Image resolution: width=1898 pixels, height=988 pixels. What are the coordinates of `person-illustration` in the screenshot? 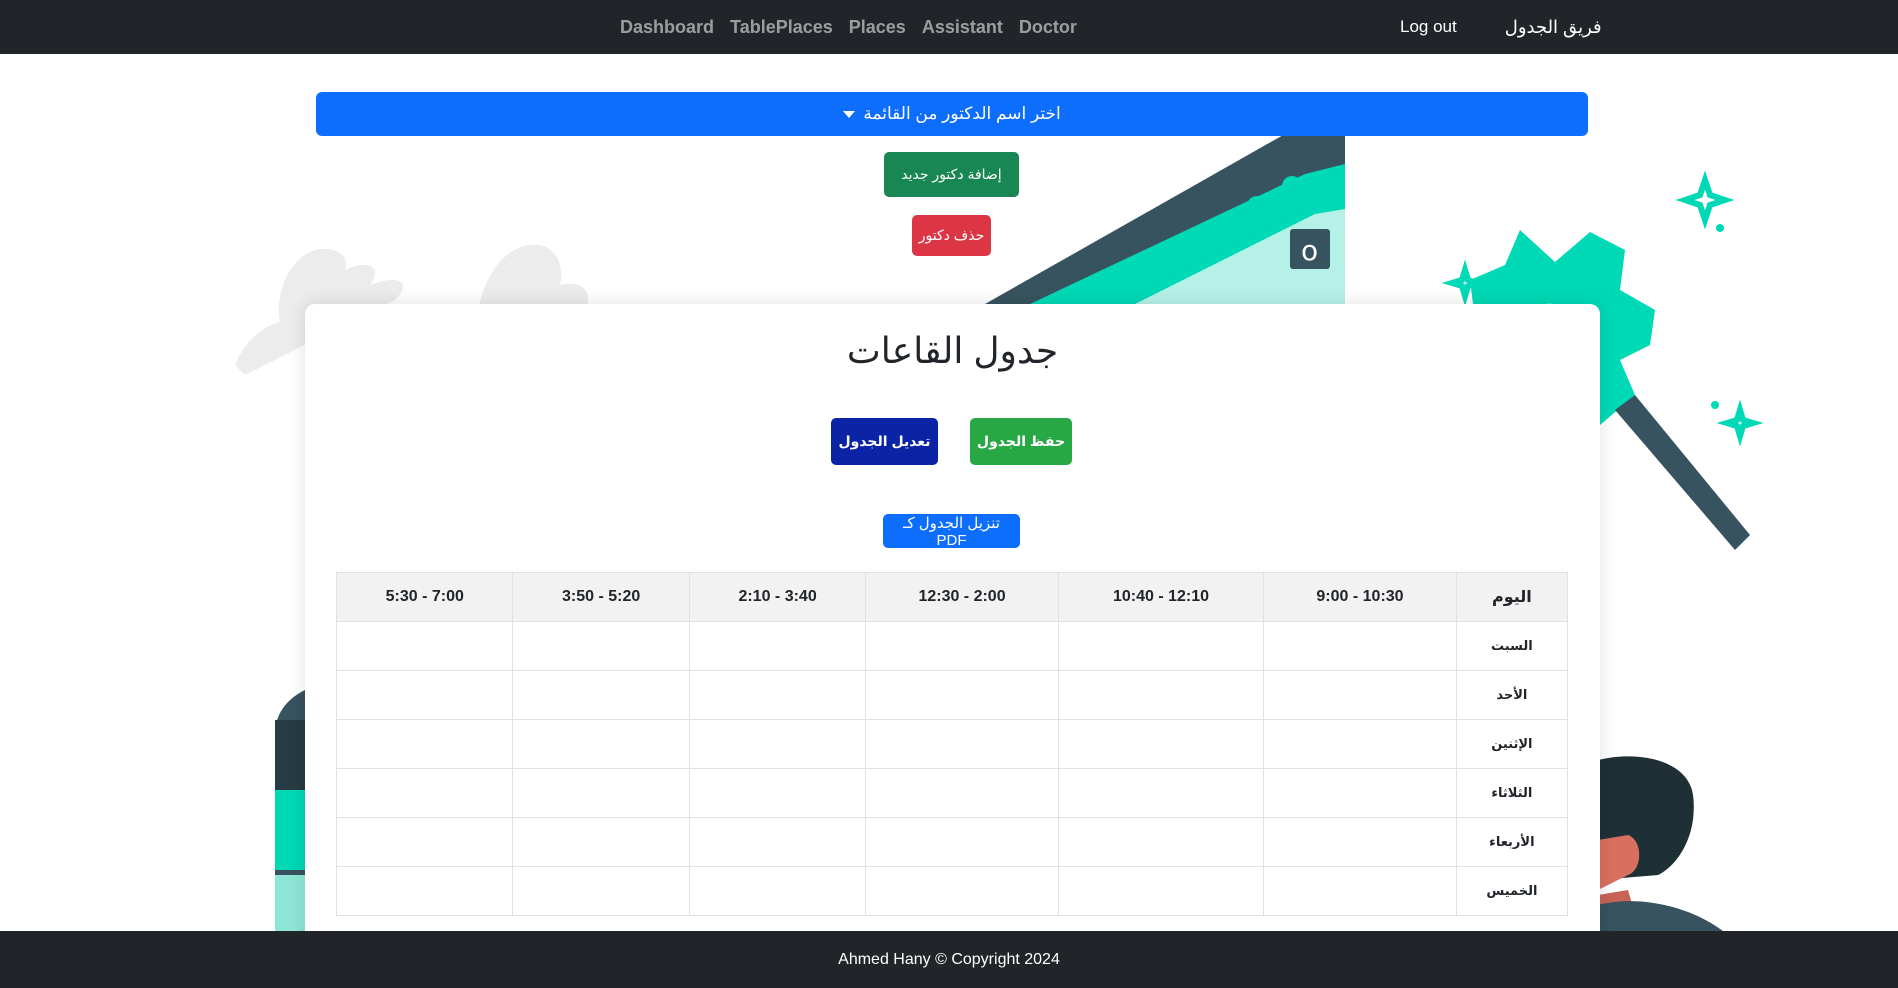 It's located at (1660, 843).